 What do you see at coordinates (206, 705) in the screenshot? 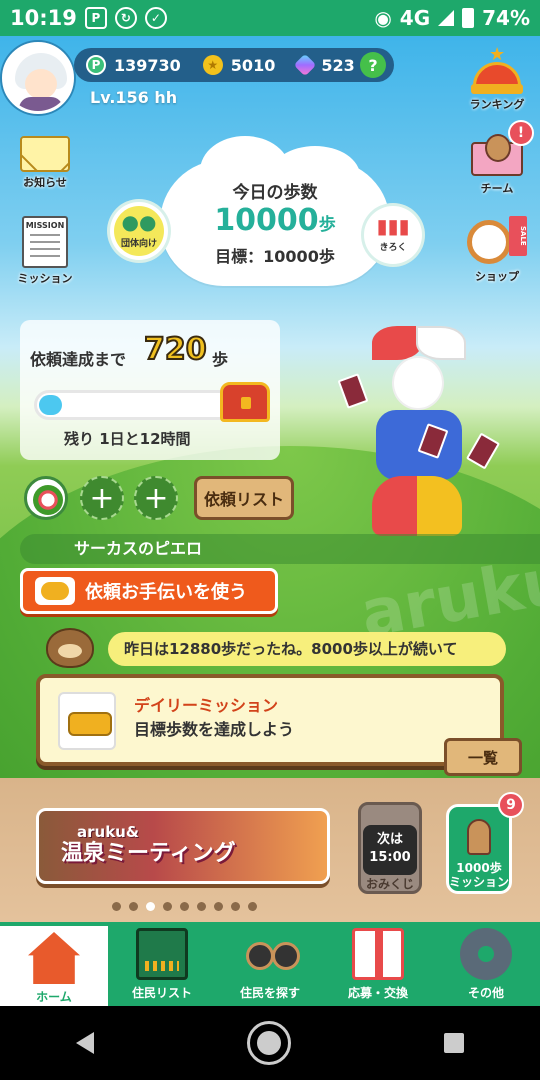
I see `daily-mission-title: デイリーミッション` at bounding box center [206, 705].